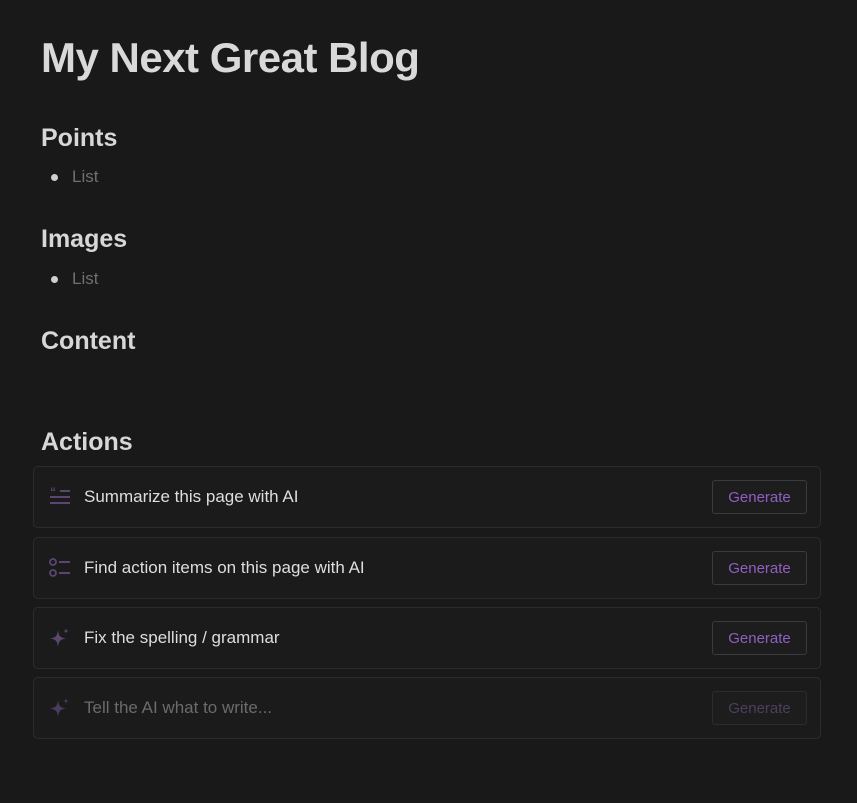 Image resolution: width=857 pixels, height=803 pixels. What do you see at coordinates (427, 708) in the screenshot?
I see `action-custom-prompt: Tell the AI what to write... Generate` at bounding box center [427, 708].